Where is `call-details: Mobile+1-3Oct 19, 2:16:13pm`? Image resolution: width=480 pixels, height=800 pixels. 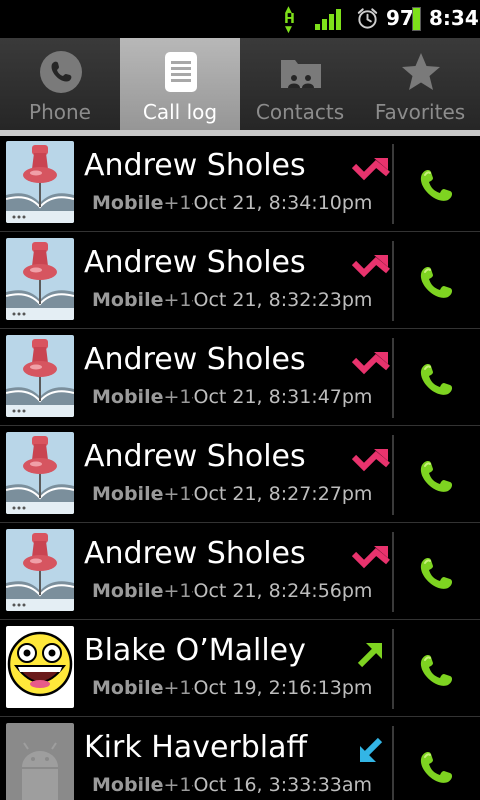
call-details: Mobile+1-3Oct 19, 2:16:13pm is located at coordinates (232, 688).